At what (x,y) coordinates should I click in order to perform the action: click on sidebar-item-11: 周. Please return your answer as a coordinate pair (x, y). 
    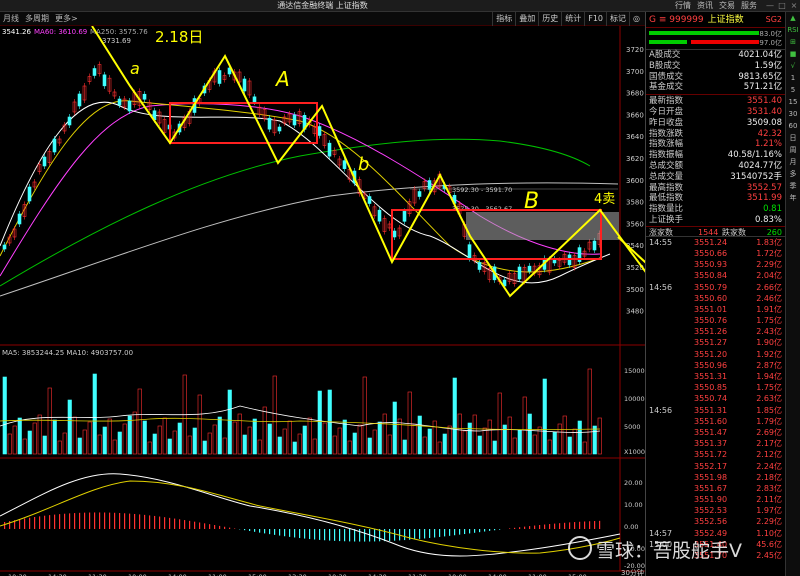
    Looking at the image, I should click on (793, 150).